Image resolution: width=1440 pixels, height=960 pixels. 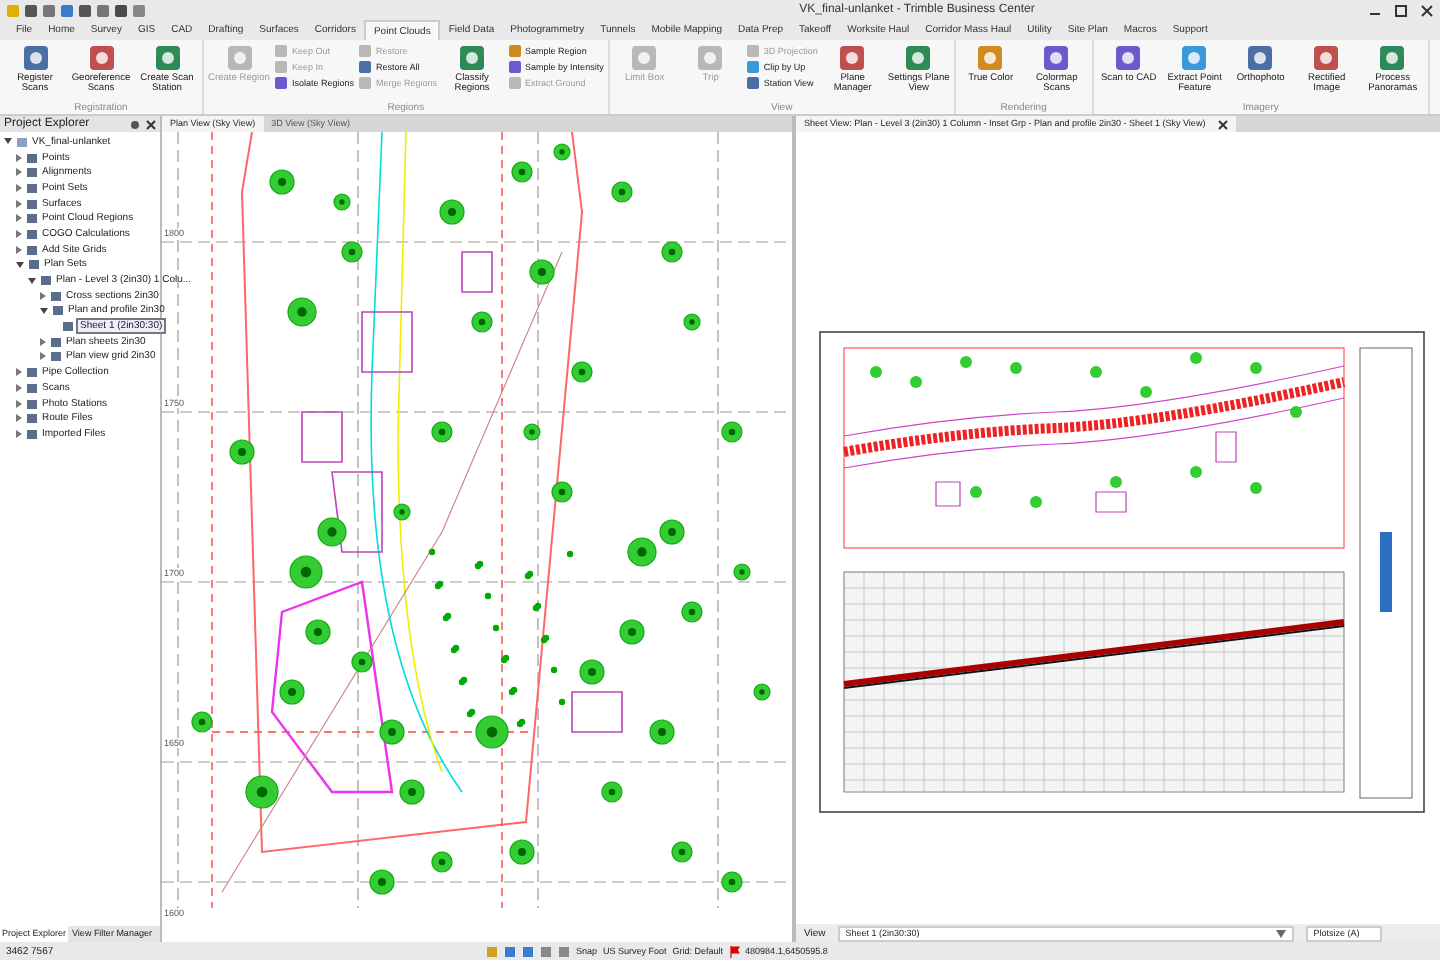 I want to click on caret-icon, so click(x=1280, y=933).